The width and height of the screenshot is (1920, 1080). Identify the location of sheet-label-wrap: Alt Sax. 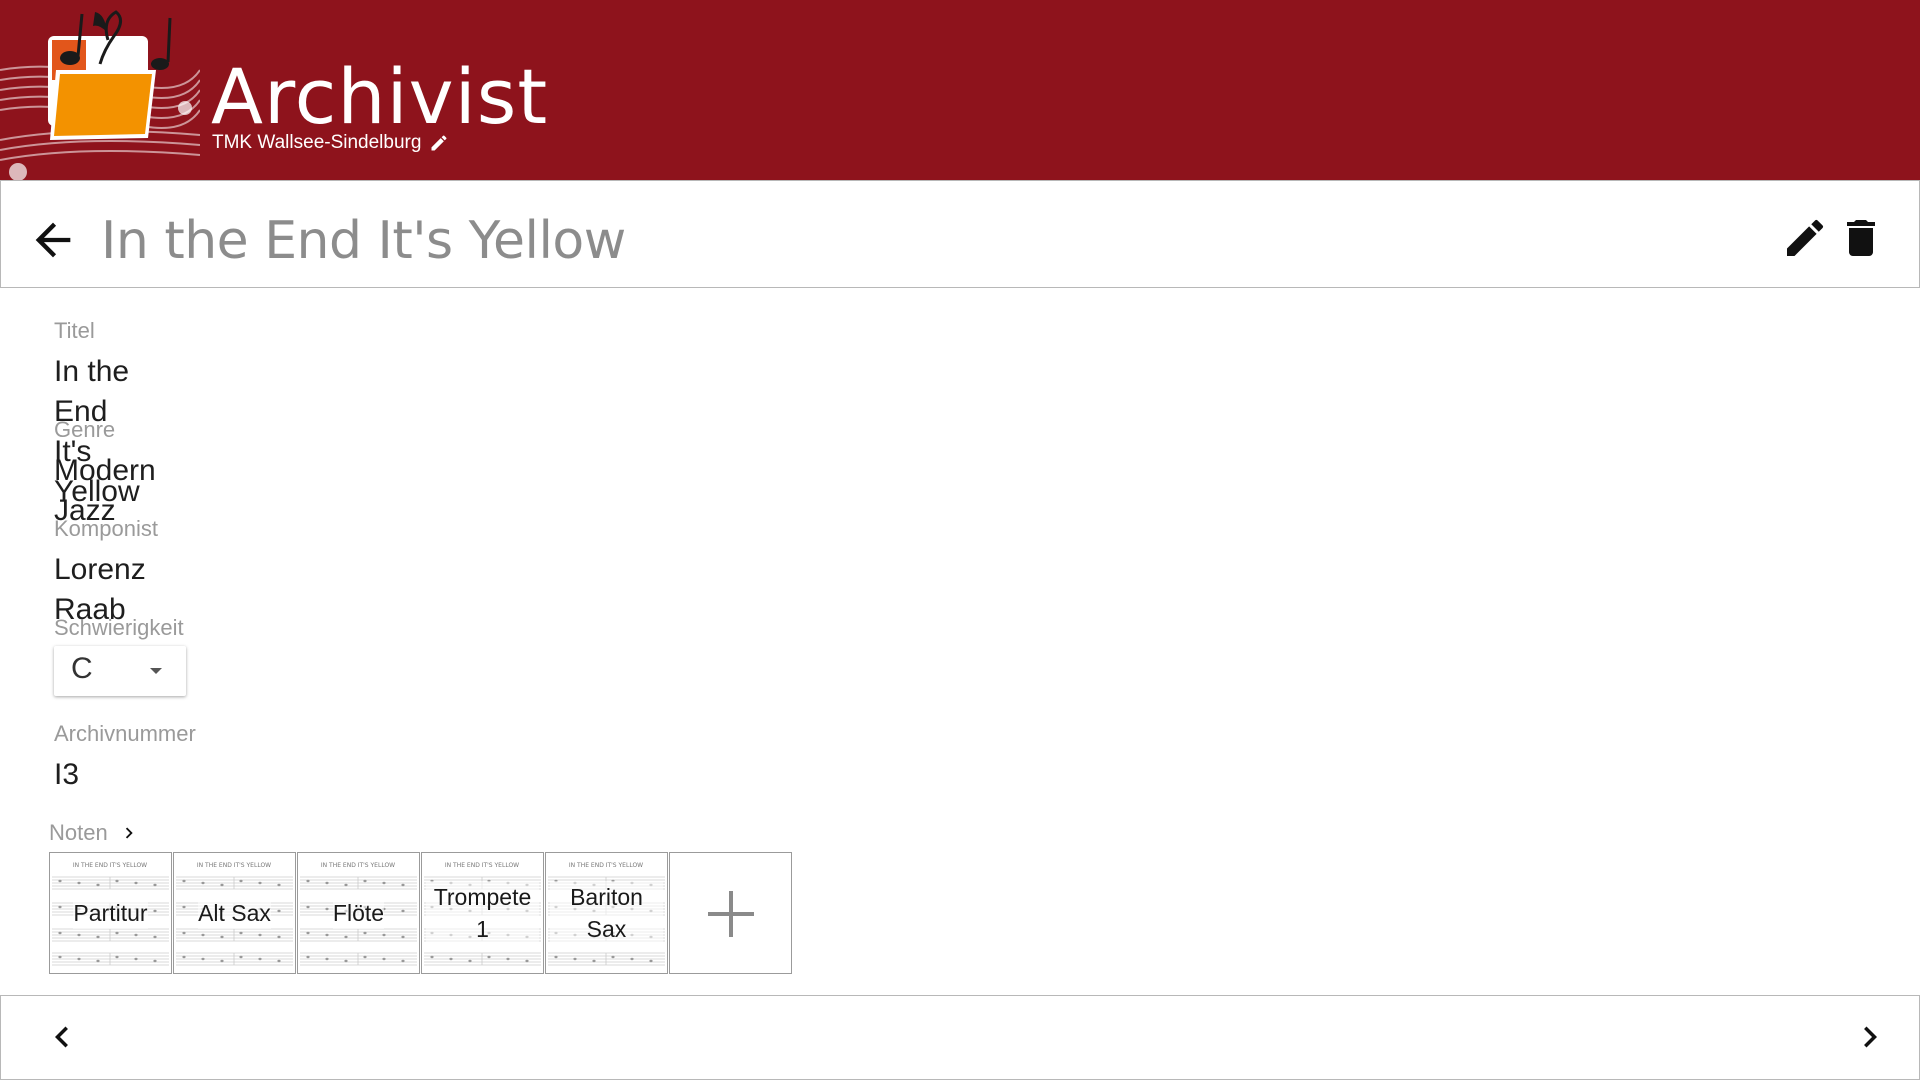
(234, 913).